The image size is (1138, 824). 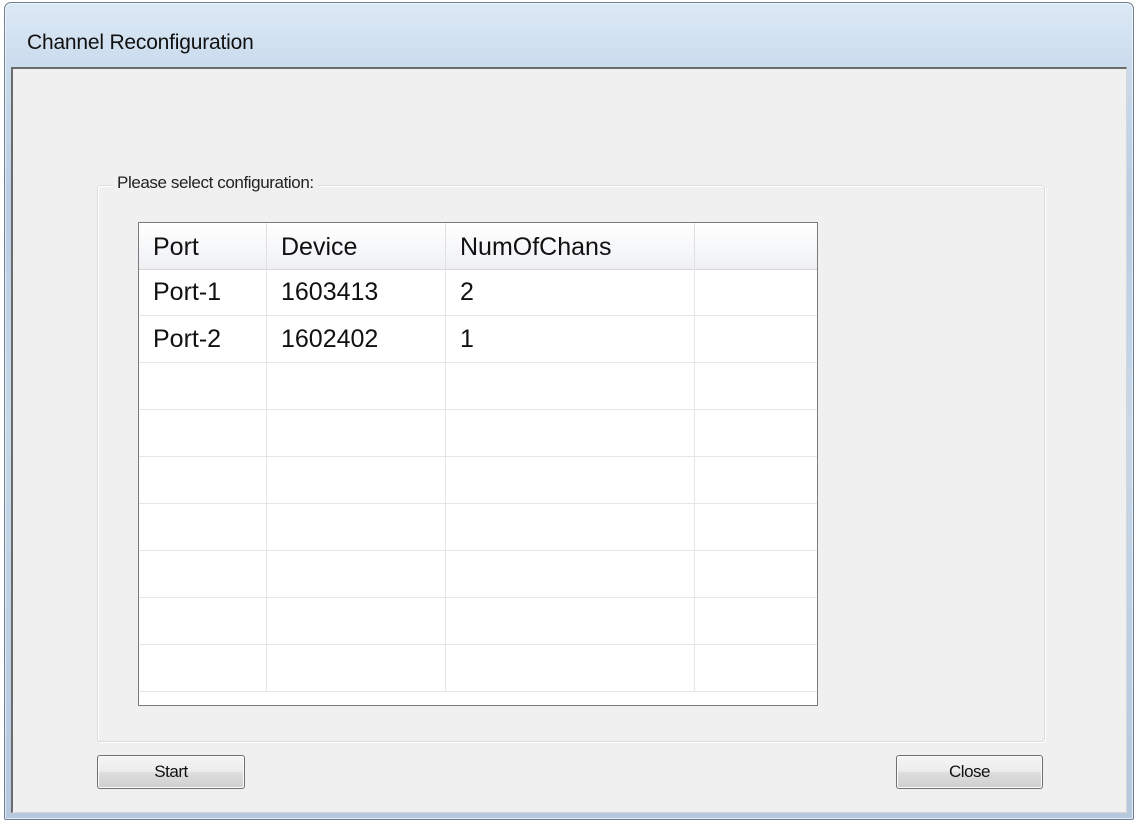 I want to click on table-row: Port-2 1602402 1, so click(x=478, y=339).